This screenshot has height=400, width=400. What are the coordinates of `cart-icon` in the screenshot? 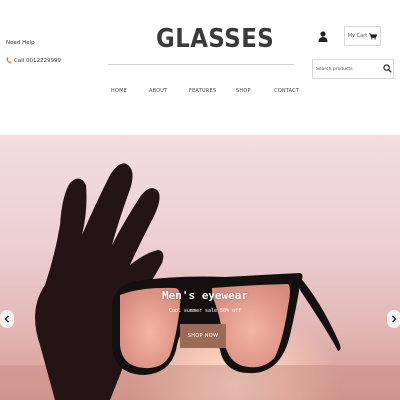 It's located at (373, 36).